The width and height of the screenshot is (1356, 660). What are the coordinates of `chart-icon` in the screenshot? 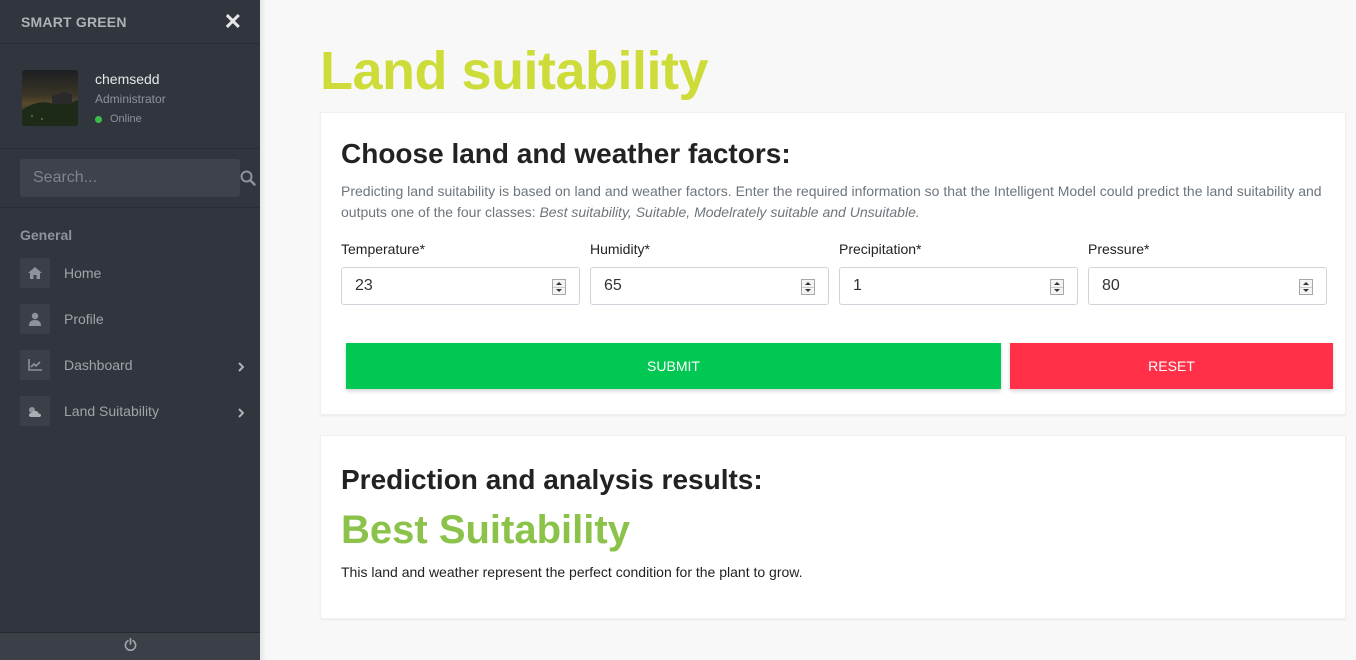 It's located at (35, 365).